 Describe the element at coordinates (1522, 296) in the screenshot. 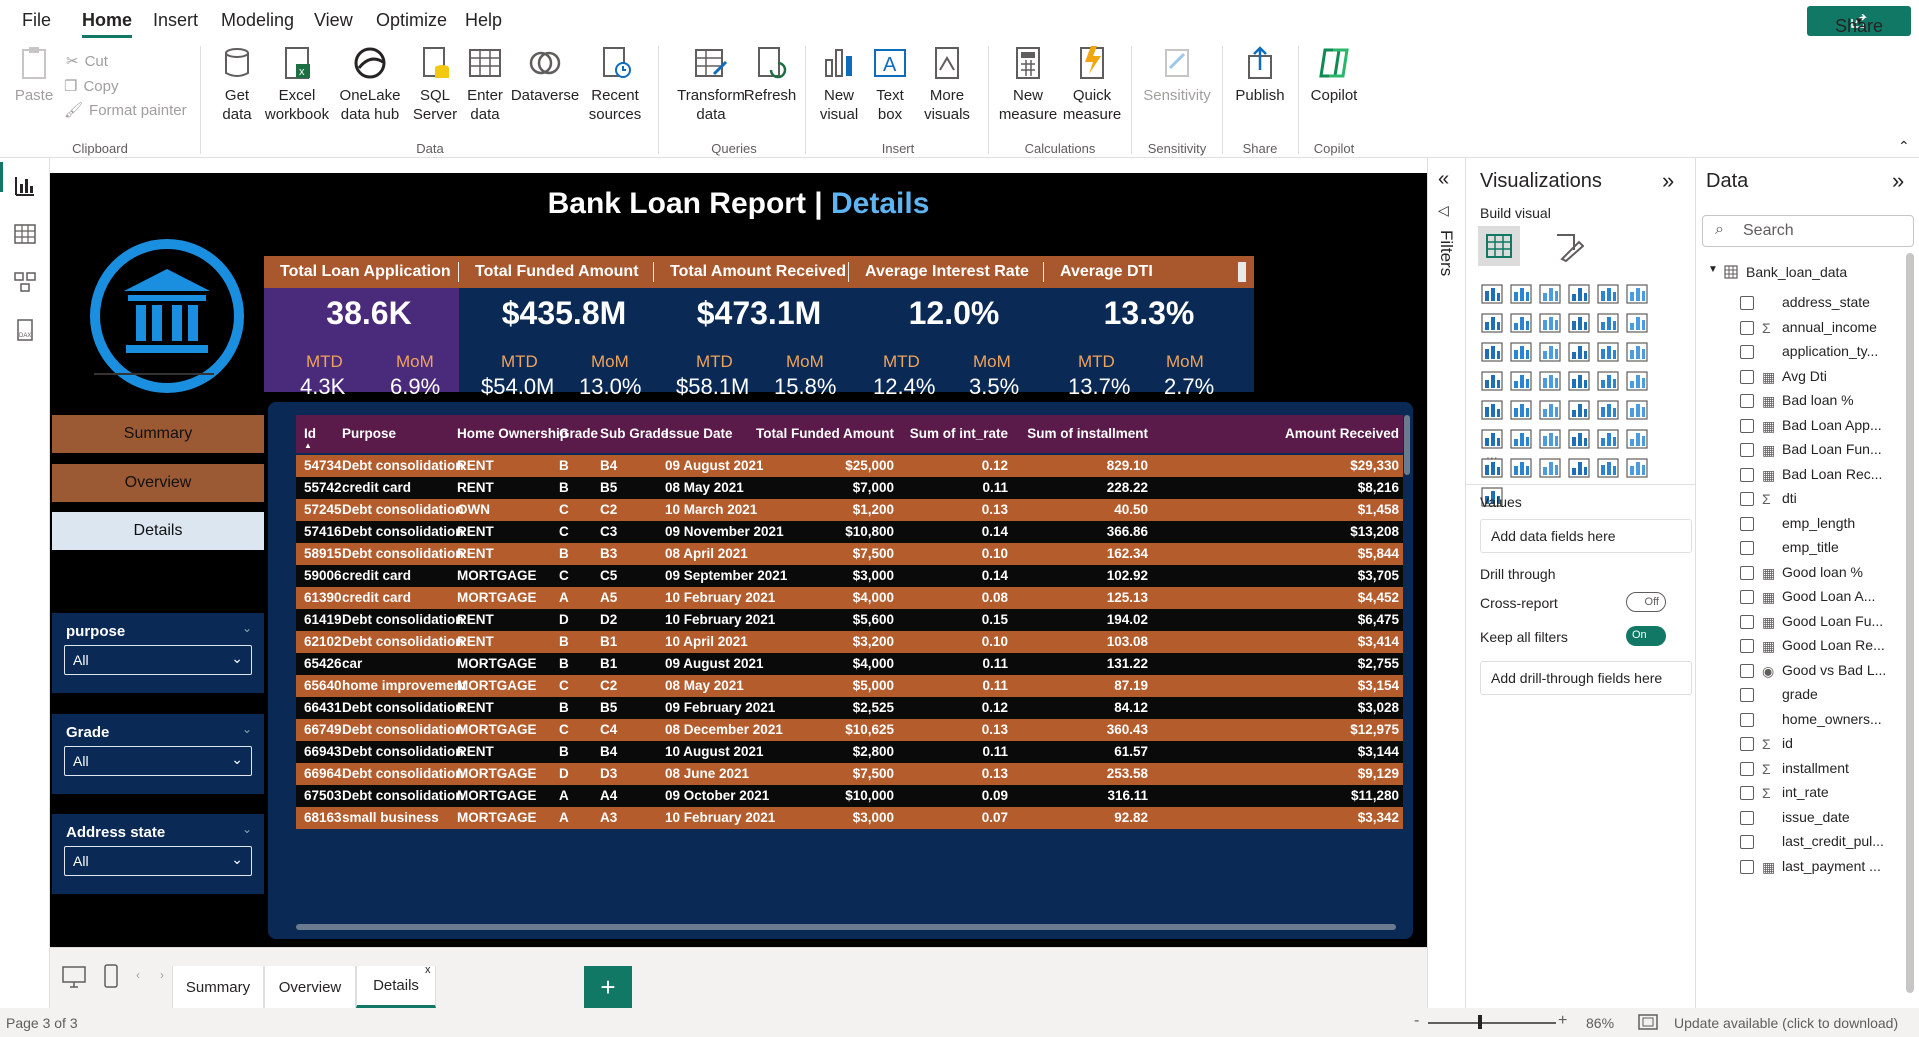

I see `stacked-column-visual-icon` at that location.